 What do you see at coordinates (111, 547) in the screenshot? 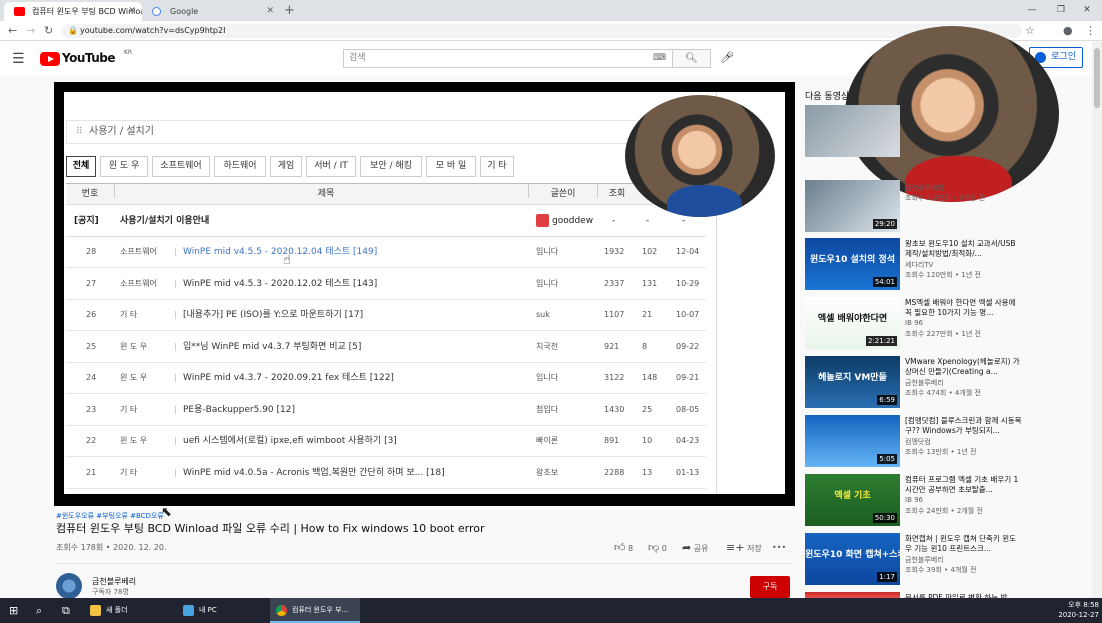
I see `video-meta: 조회수 178회 • 2020. 12. 20.` at bounding box center [111, 547].